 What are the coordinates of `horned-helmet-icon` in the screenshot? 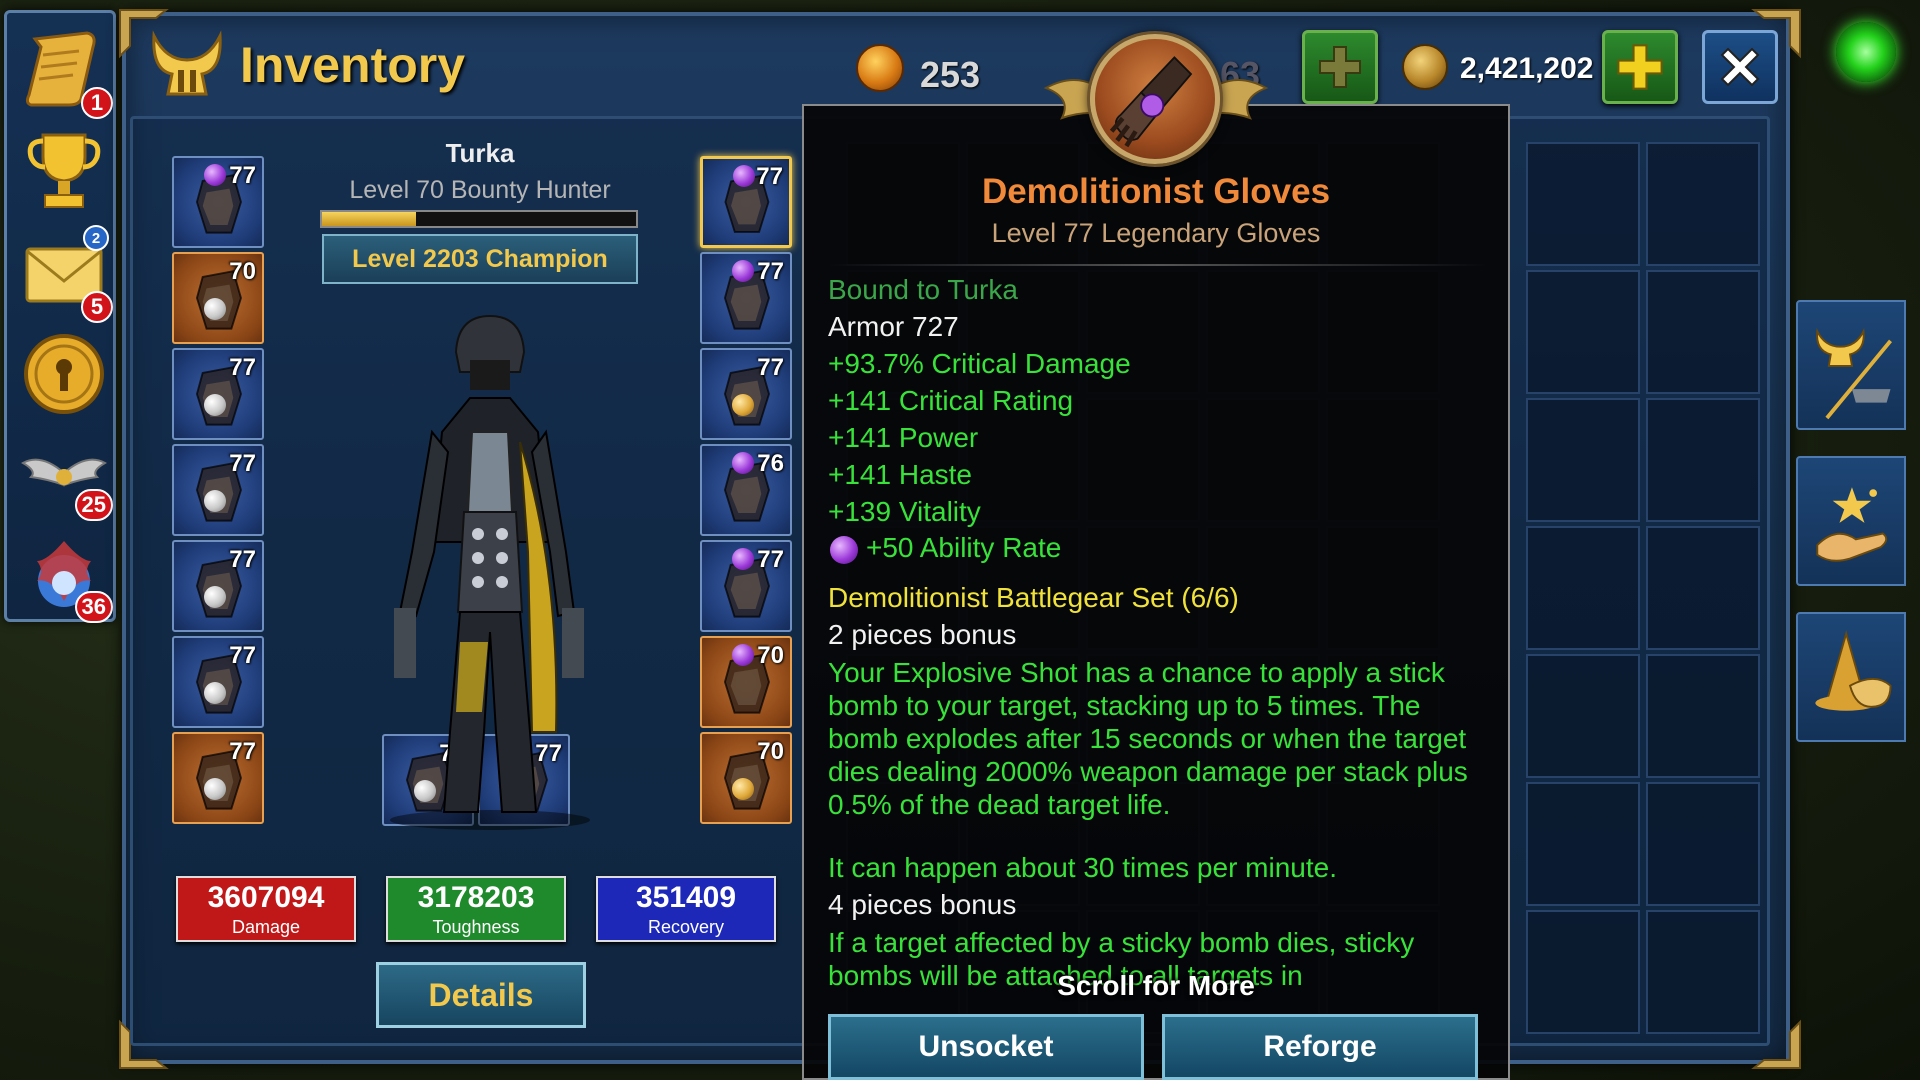 It's located at (187, 67).